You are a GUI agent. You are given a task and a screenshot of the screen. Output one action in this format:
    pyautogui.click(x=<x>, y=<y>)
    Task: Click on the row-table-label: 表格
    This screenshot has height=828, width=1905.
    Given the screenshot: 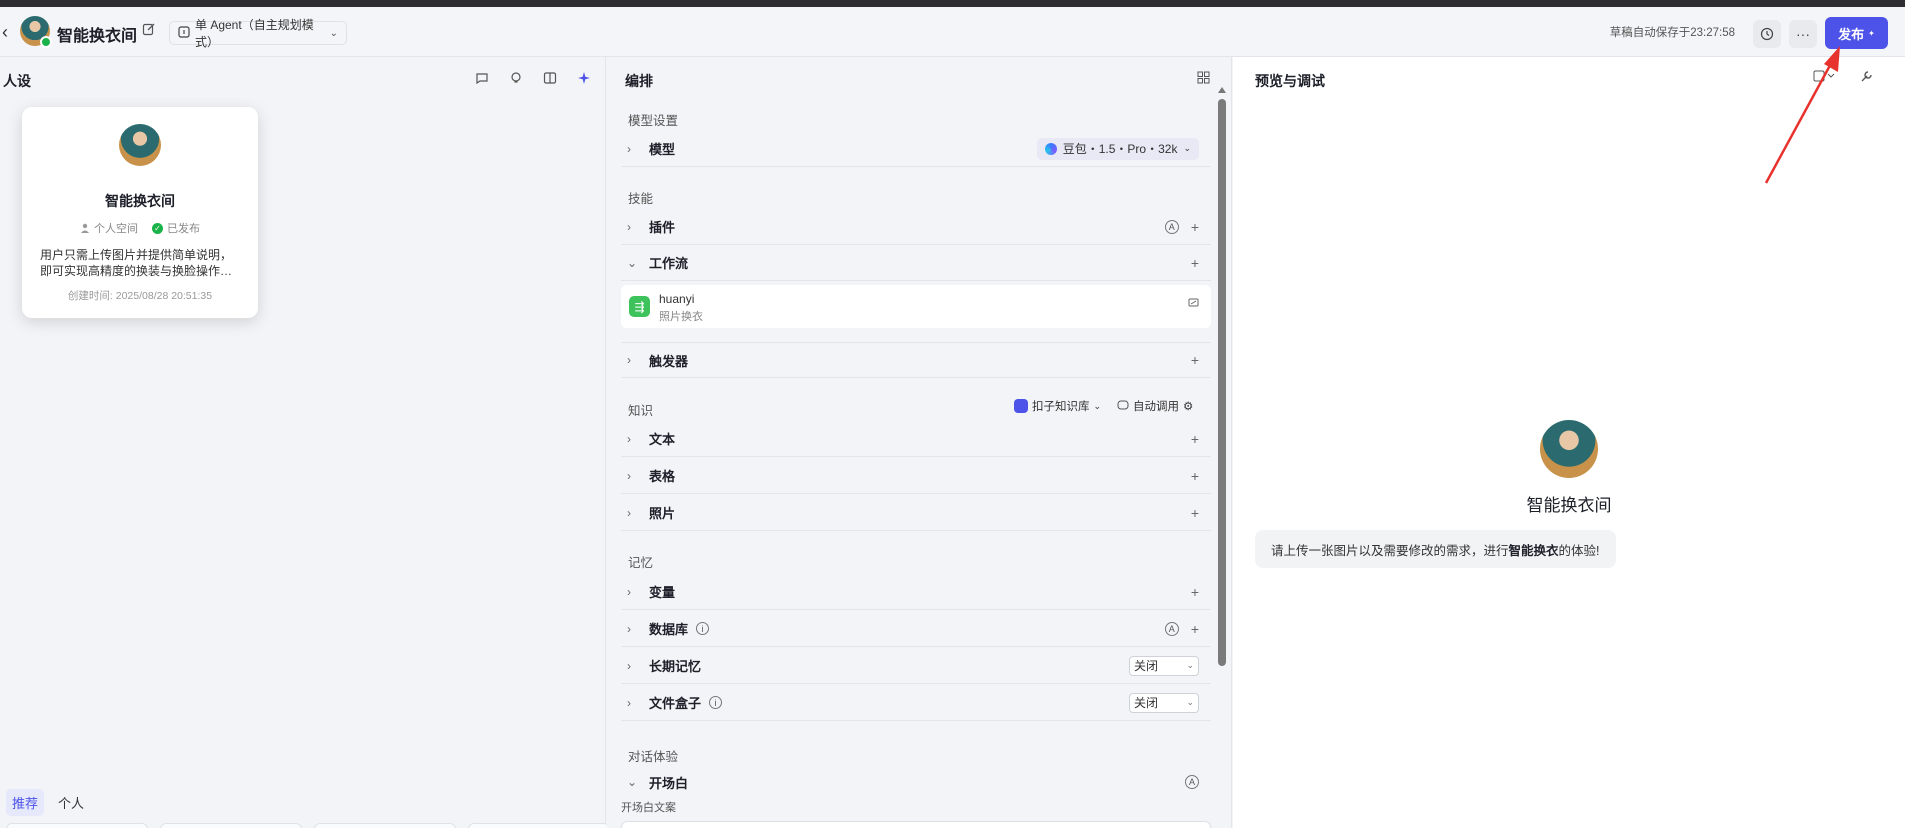 What is the action you would take?
    pyautogui.click(x=662, y=476)
    